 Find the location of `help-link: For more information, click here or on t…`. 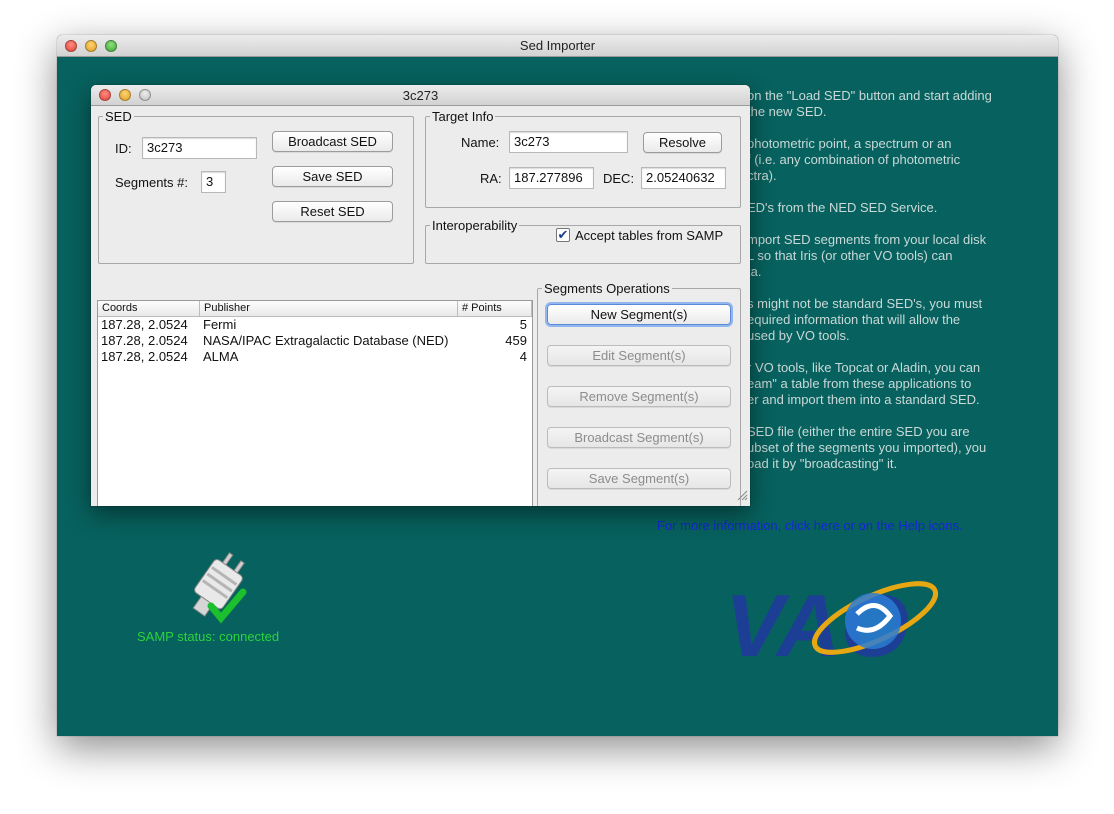

help-link: For more information, click here or on t… is located at coordinates (810, 525).